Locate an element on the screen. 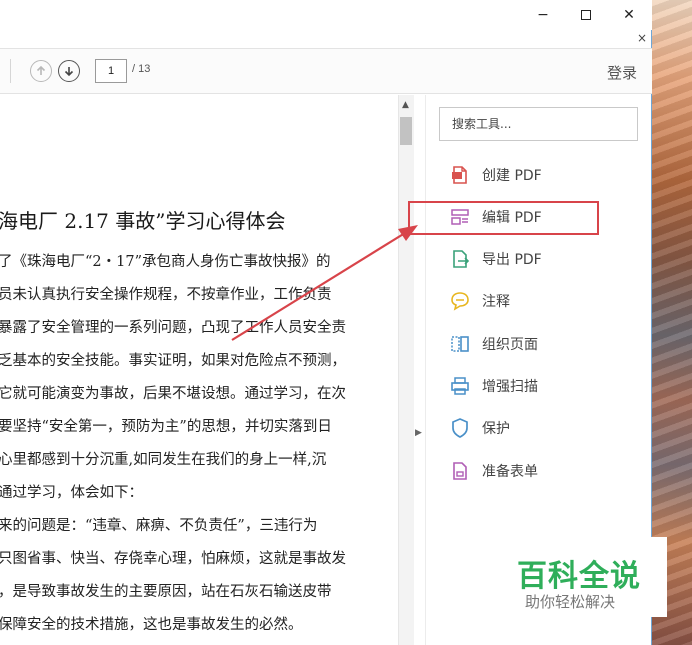 This screenshot has height=645, width=692. create-pdf-icon is located at coordinates (460, 175).